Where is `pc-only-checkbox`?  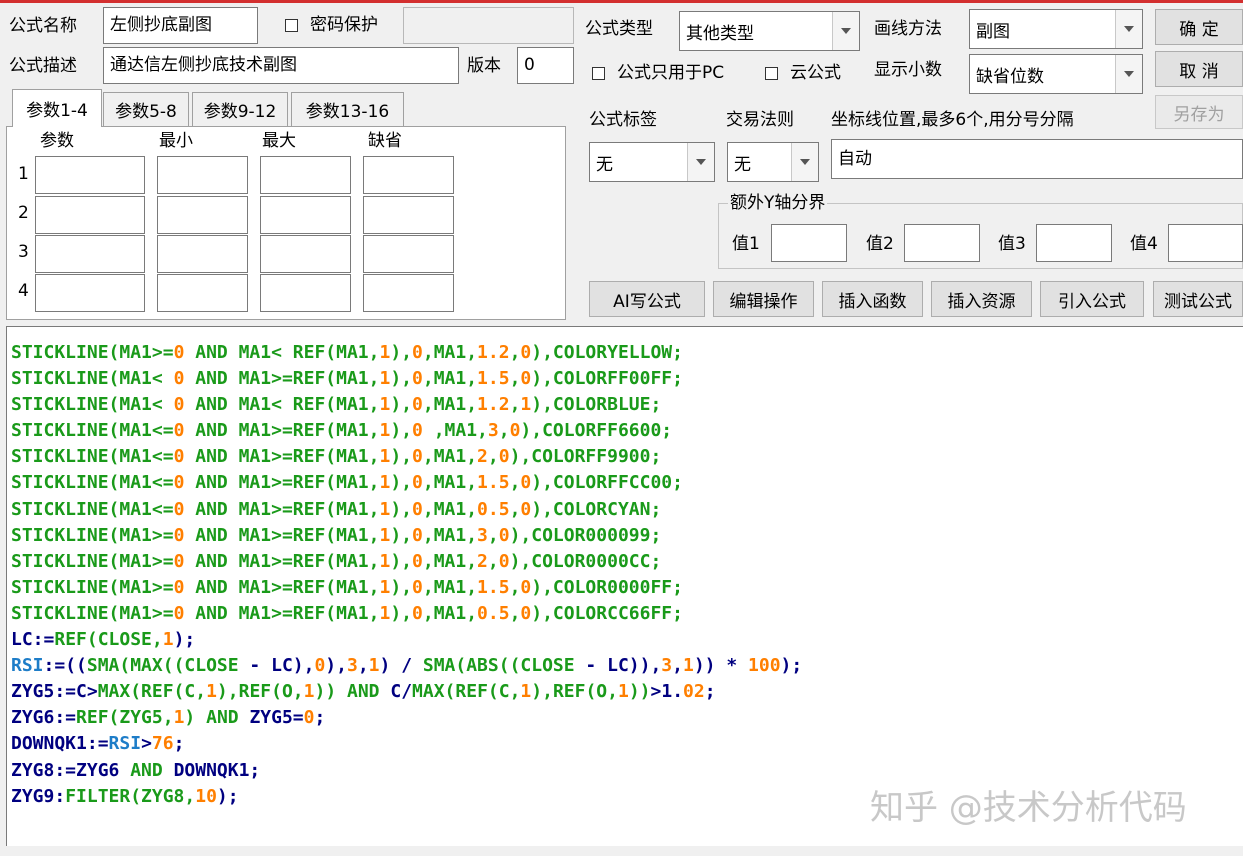
pc-only-checkbox is located at coordinates (598, 73).